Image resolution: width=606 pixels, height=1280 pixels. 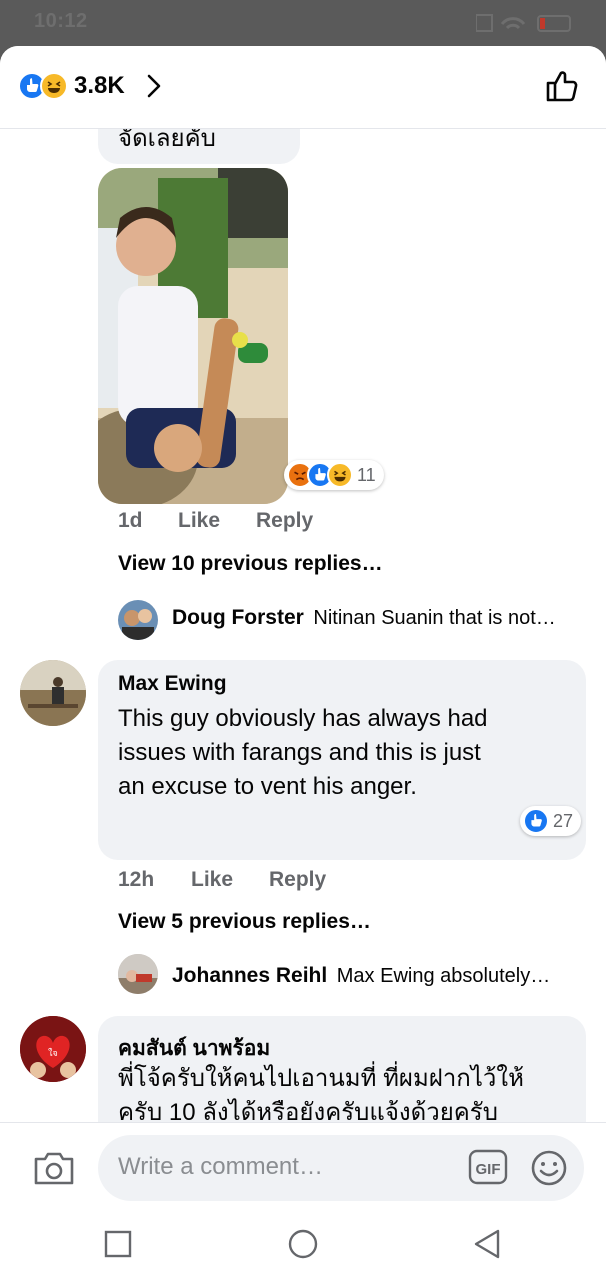 I want to click on comment-input: Write a comment… GIF, so click(x=341, y=1168).